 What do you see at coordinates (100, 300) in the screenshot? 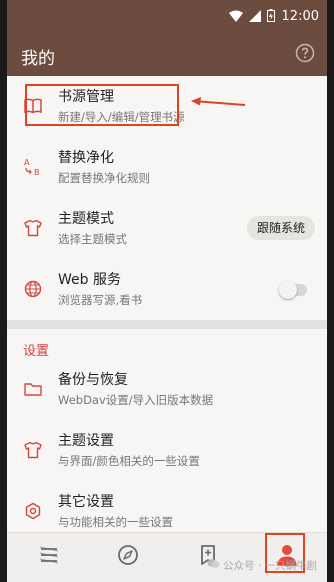
I see `menu-item-subtitle: 浏览器写源,看书` at bounding box center [100, 300].